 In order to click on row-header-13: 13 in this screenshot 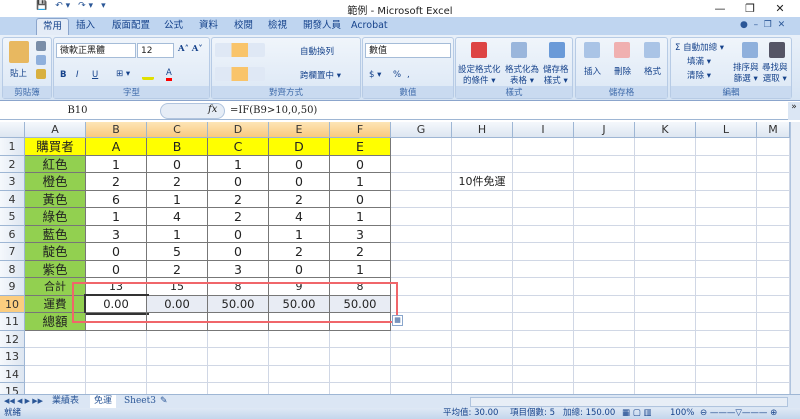, I will do `click(12, 357)`.